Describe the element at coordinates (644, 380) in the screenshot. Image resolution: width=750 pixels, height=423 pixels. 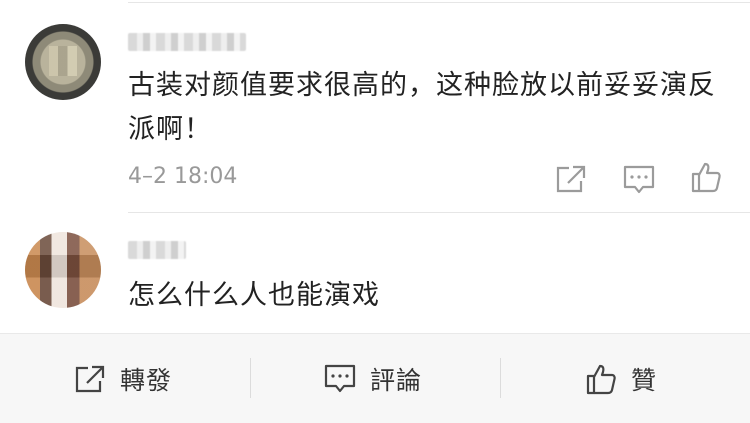
I see `like-label: 贊` at that location.